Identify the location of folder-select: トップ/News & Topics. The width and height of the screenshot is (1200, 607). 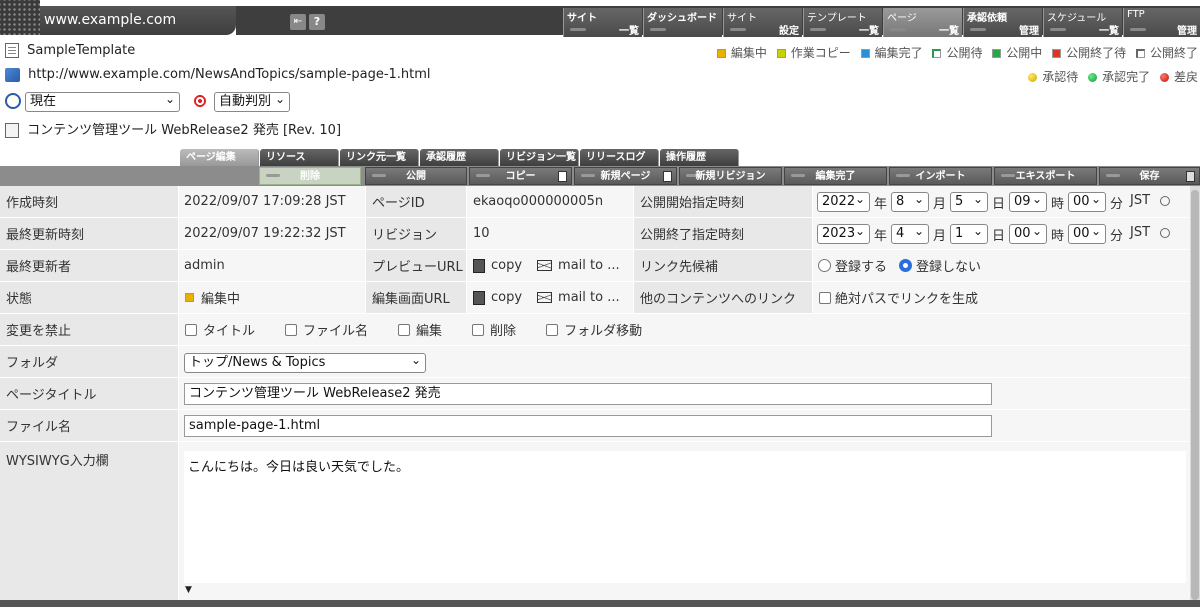
(305, 362).